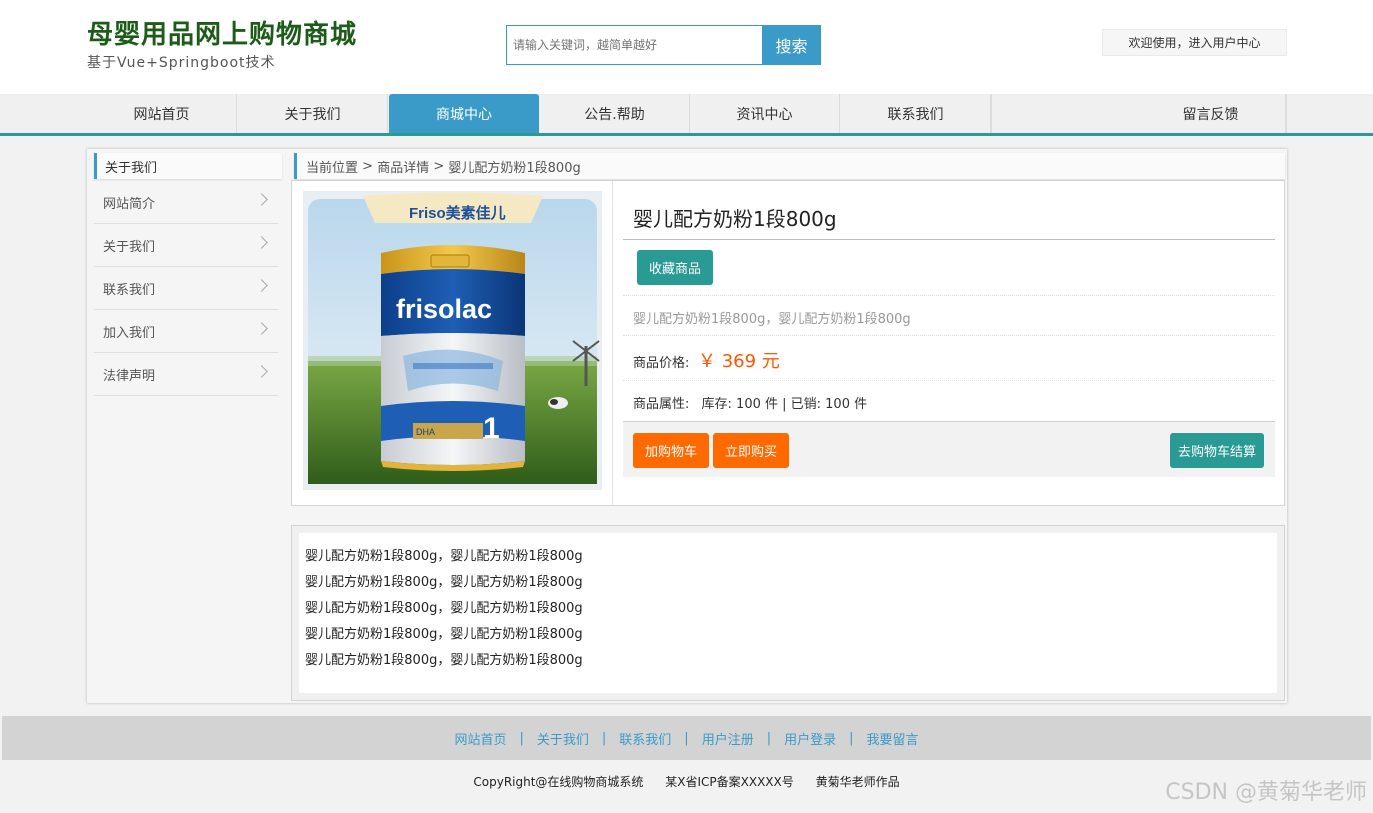  Describe the element at coordinates (129, 204) in the screenshot. I see `sidebar-item-label: 网站简介` at that location.